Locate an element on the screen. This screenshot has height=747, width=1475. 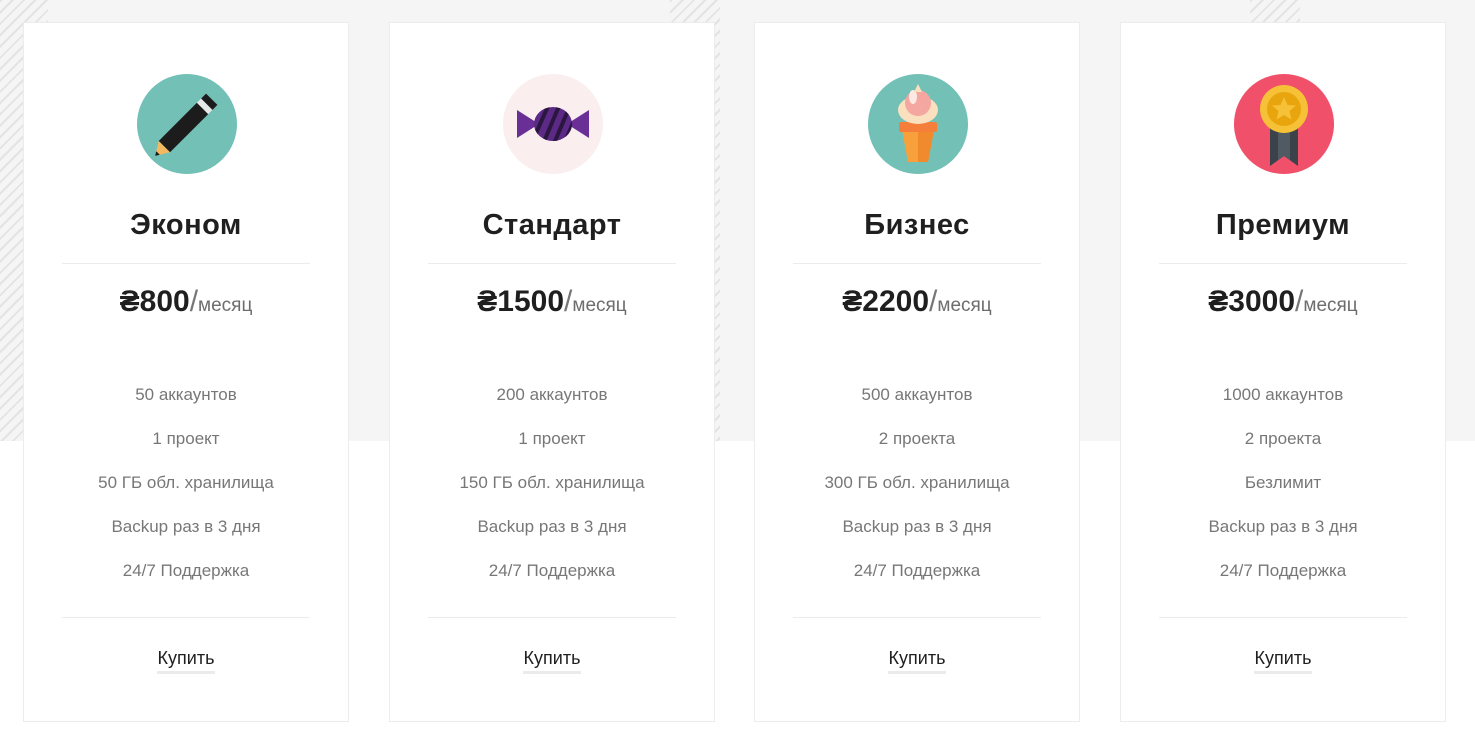
plan-price: ₴3000/месяц is located at coordinates (1283, 302).